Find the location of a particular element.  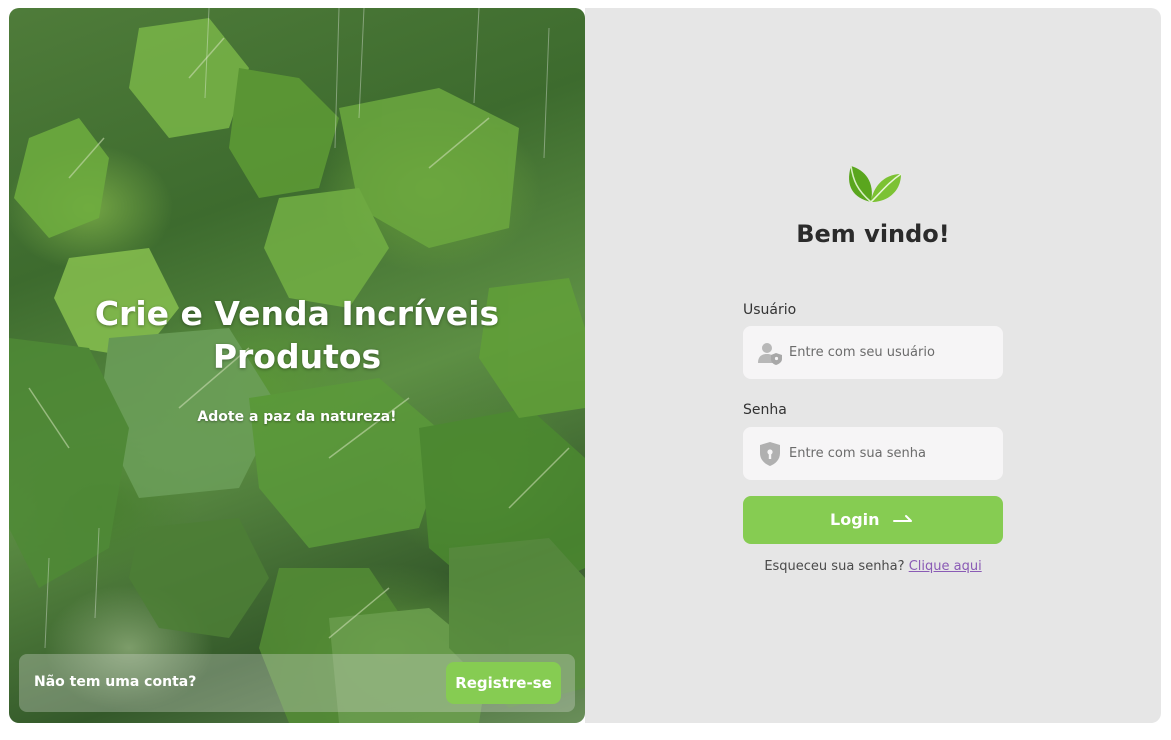

user-shield-icon is located at coordinates (770, 354).